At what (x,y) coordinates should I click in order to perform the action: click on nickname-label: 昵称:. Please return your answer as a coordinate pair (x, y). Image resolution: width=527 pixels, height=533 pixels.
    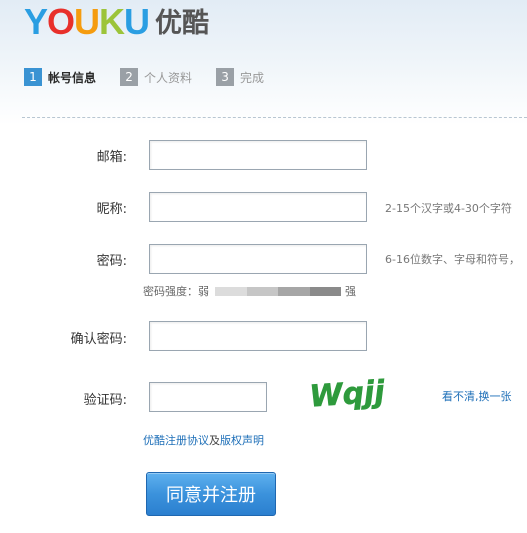
    Looking at the image, I should click on (111, 209).